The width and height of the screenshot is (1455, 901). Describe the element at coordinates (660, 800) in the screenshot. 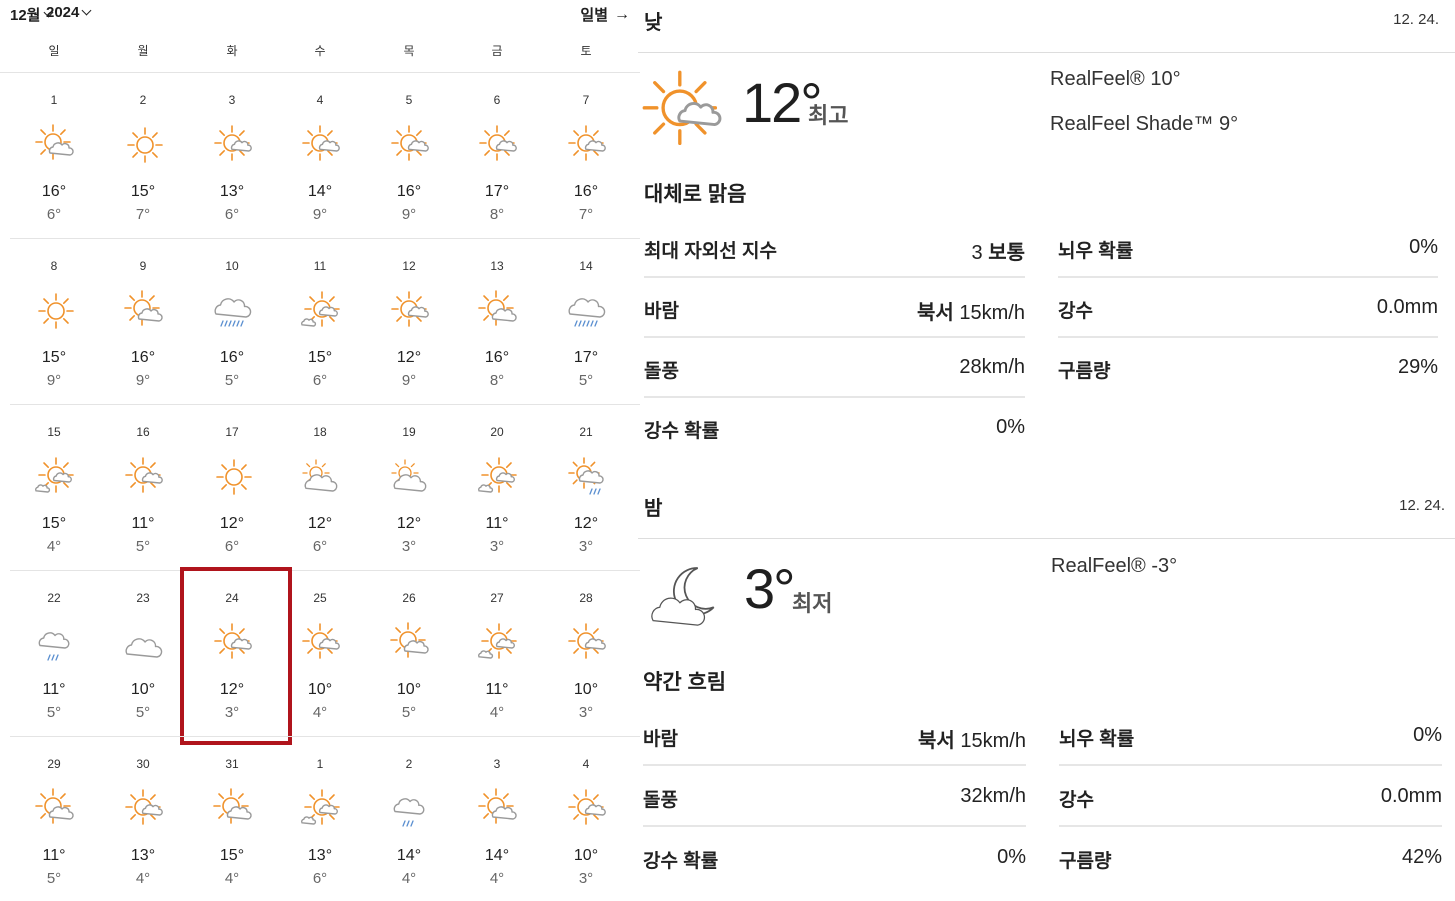

I see `detail-label: 돌풍` at that location.